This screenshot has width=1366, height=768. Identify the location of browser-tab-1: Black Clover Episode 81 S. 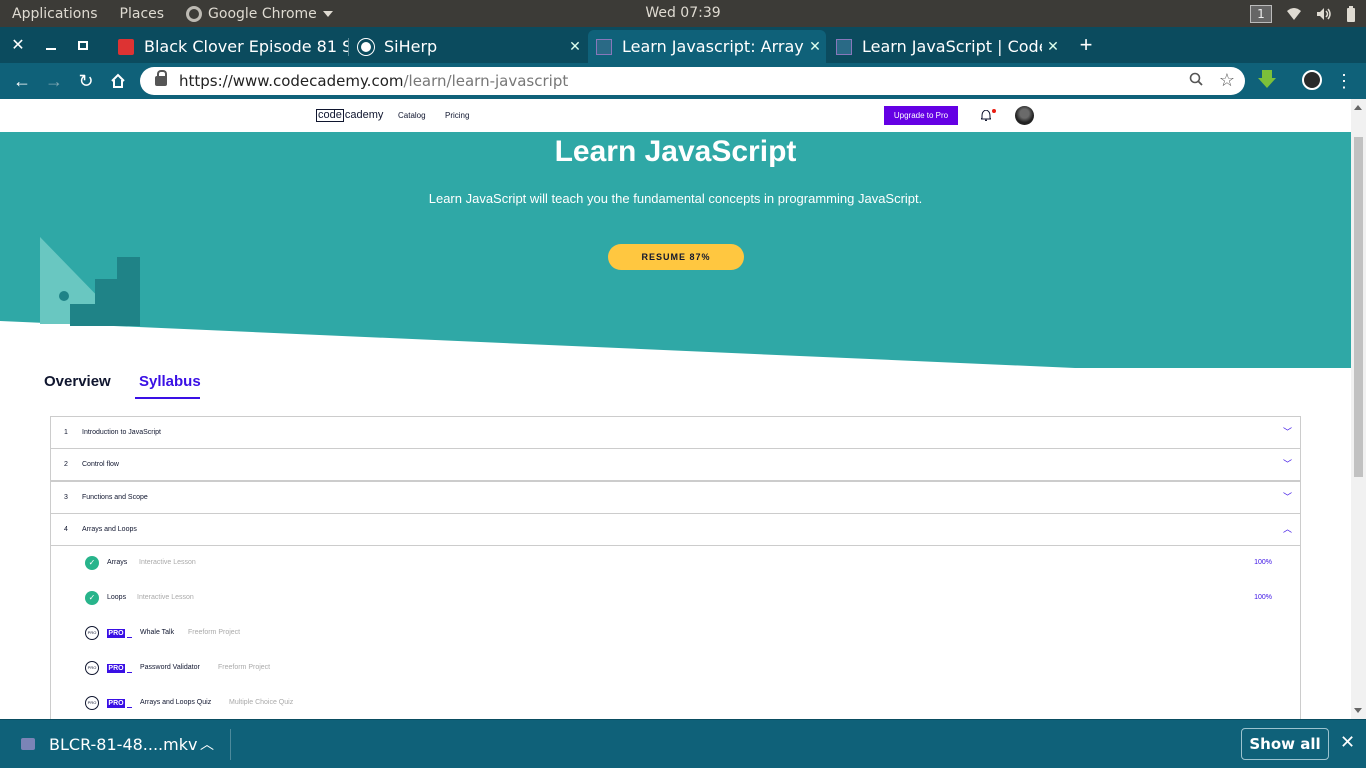
(229, 46).